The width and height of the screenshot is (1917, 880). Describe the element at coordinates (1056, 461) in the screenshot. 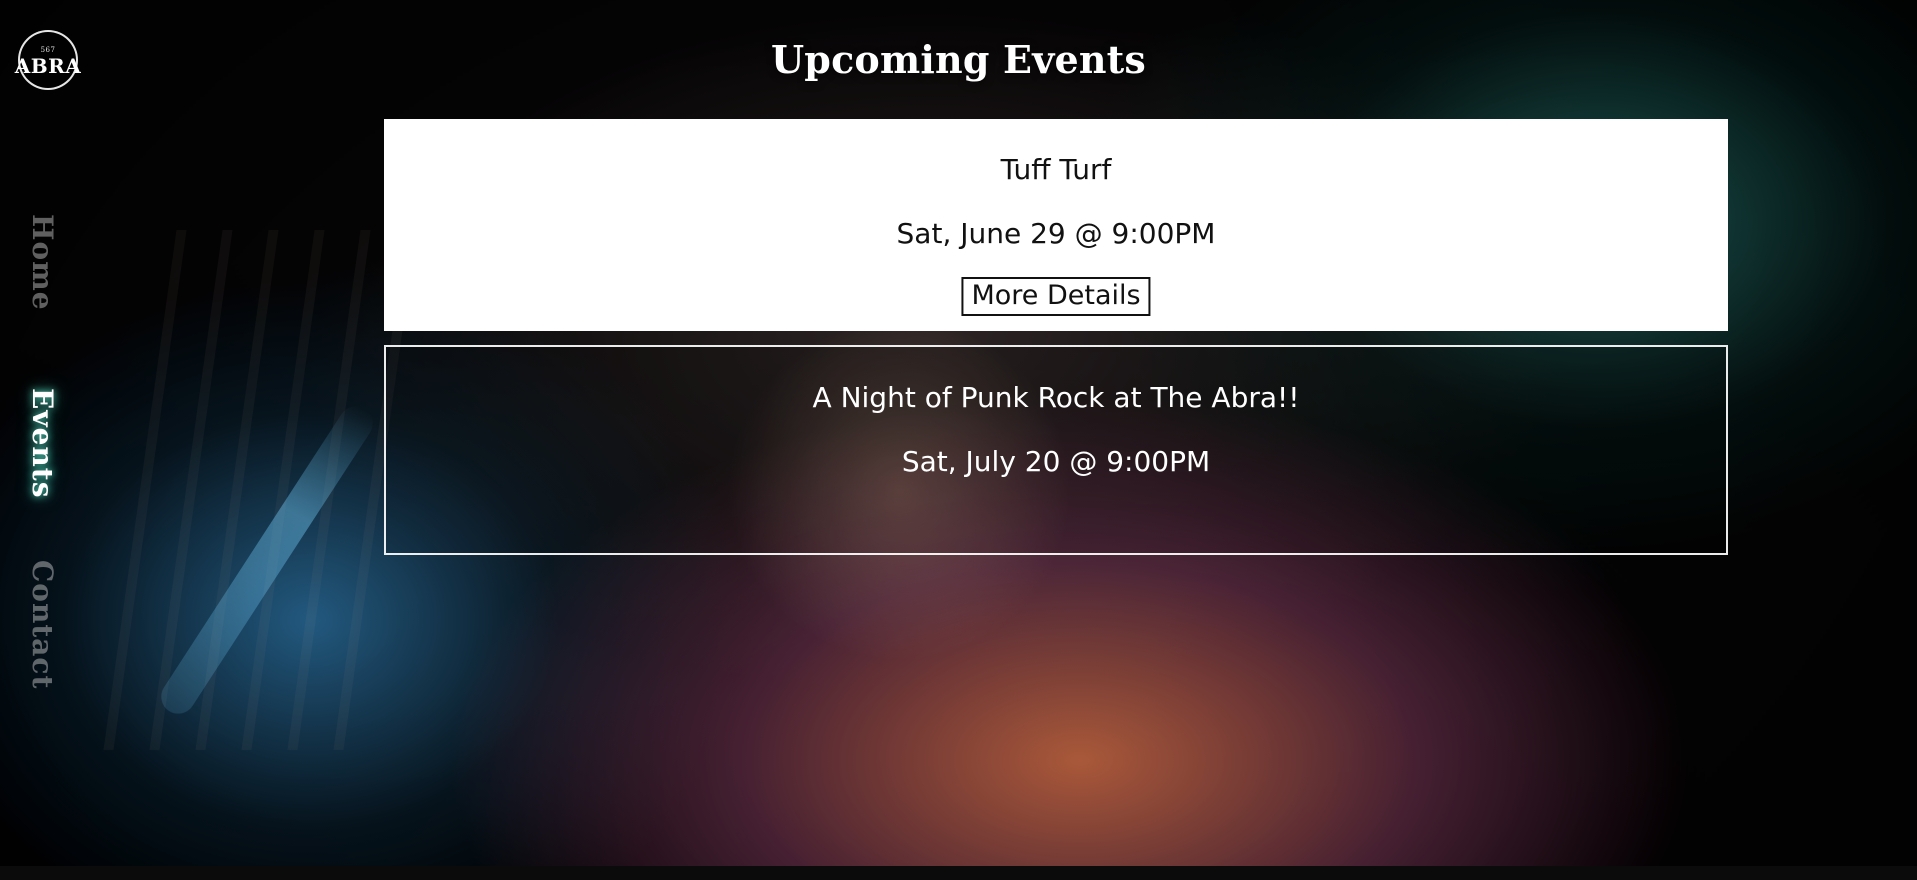

I see `event-date: Sat, July 20 @ 9:00PM` at that location.